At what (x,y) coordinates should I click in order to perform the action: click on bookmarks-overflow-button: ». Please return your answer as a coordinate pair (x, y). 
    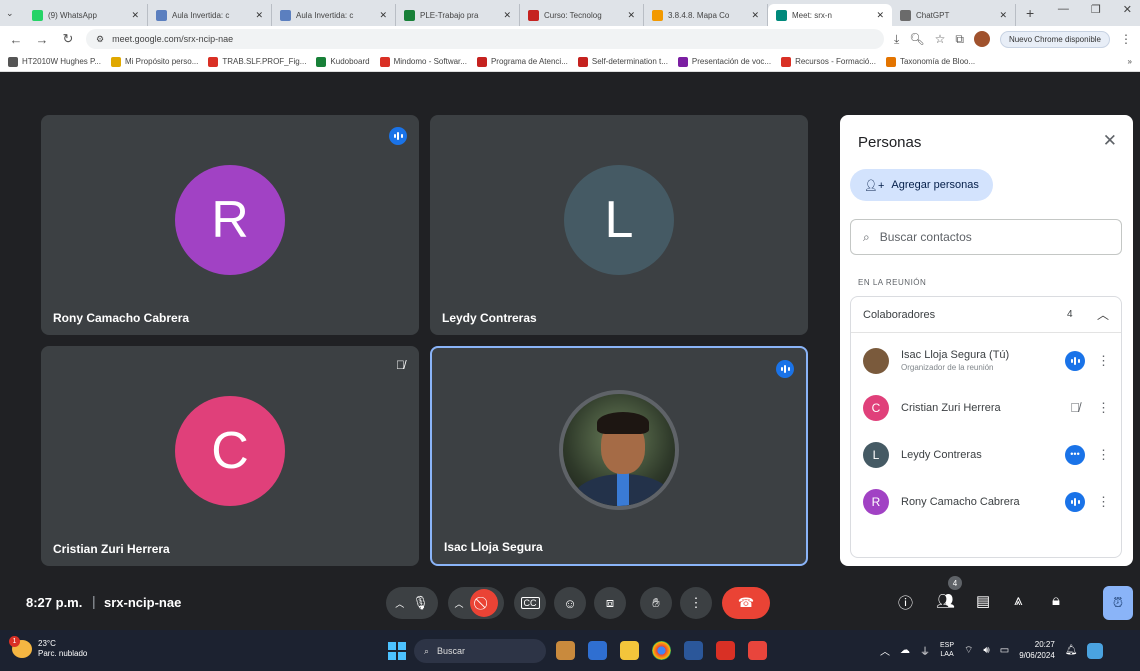
    Looking at the image, I should click on (1130, 61).